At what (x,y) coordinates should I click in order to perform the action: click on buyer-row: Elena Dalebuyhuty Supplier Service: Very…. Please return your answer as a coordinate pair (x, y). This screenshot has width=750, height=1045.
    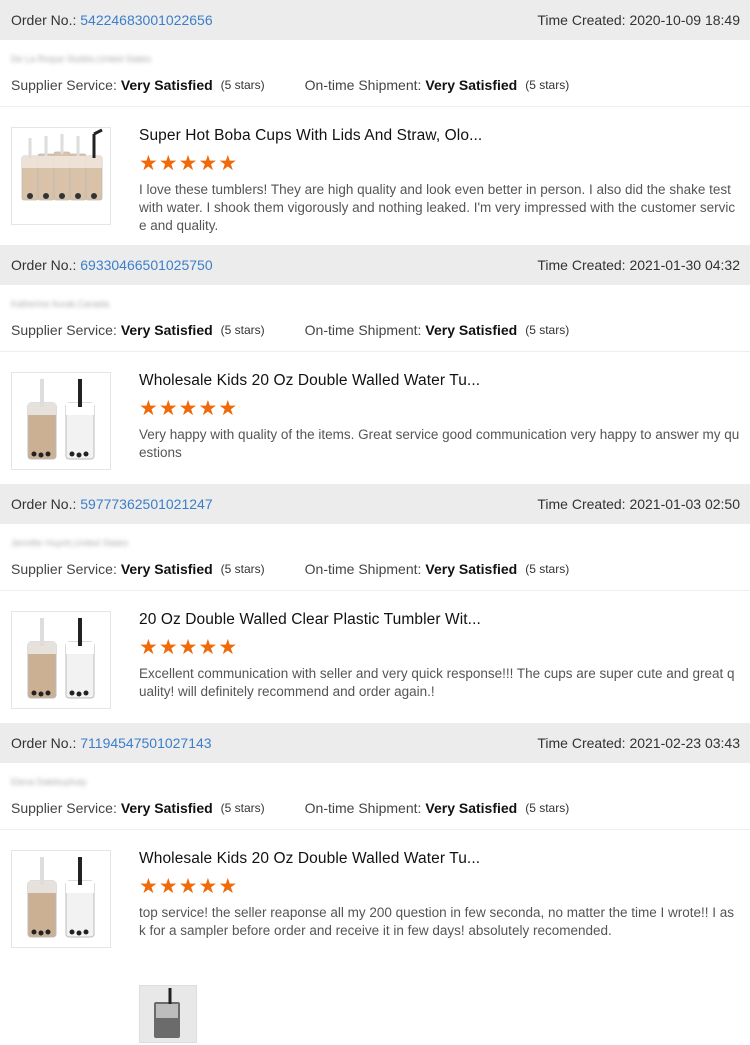
    Looking at the image, I should click on (375, 796).